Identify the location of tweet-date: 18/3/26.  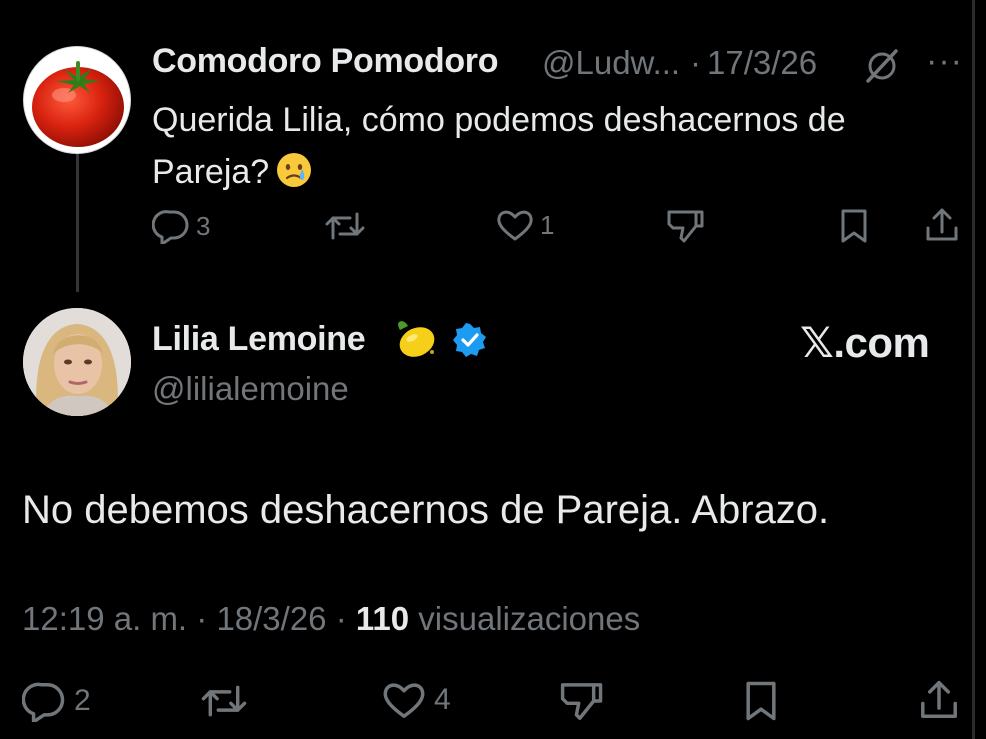
(271, 618).